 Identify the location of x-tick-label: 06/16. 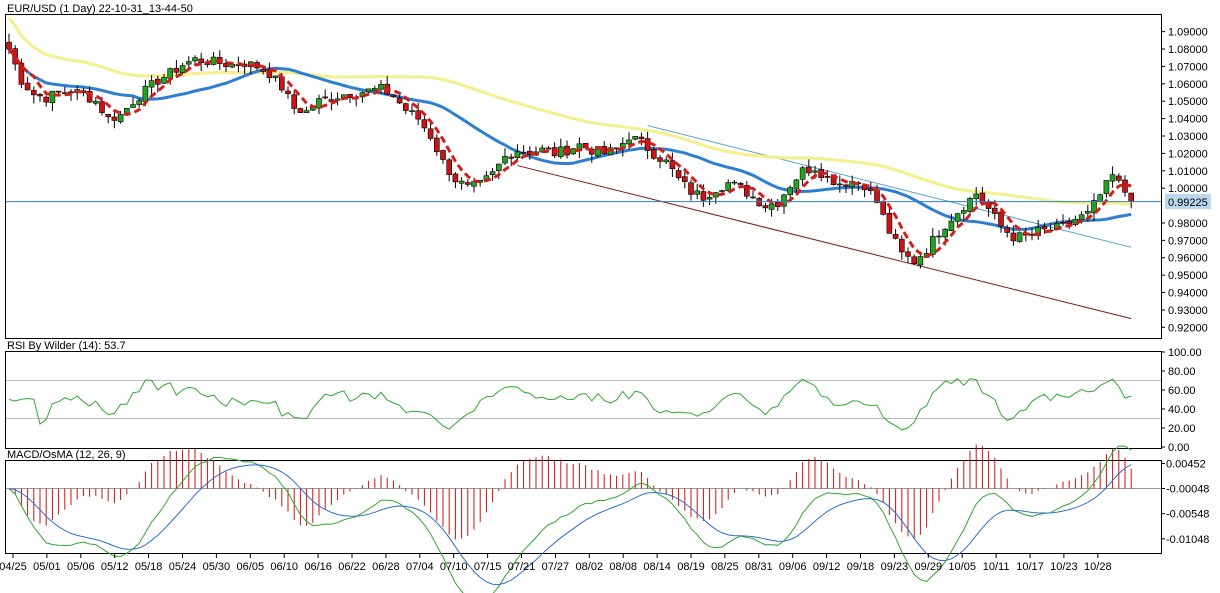
(318, 567).